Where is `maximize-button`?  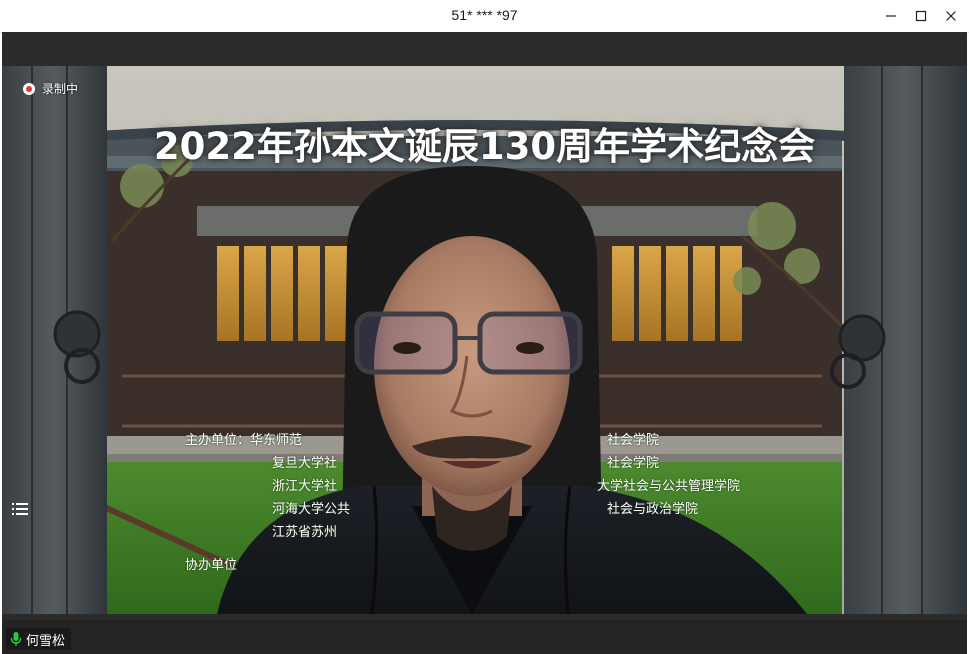 maximize-button is located at coordinates (921, 16).